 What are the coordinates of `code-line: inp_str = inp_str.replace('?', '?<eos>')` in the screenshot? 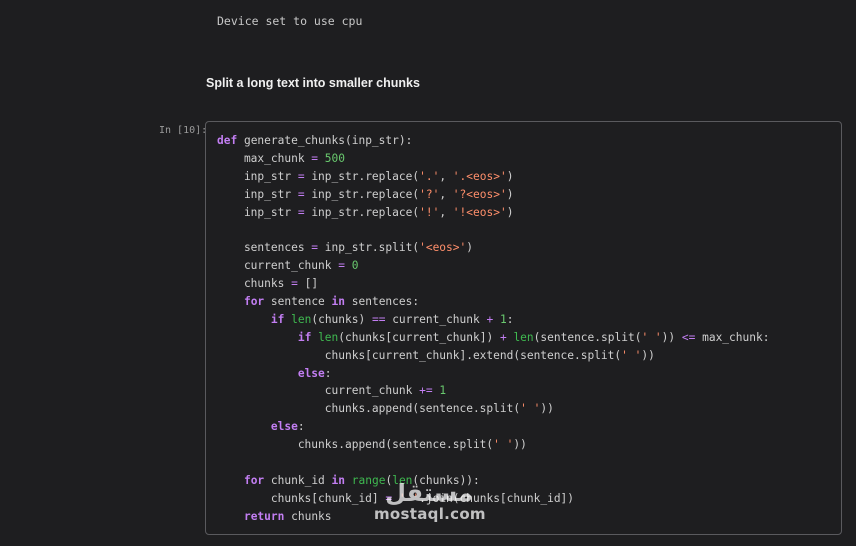 It's located at (493, 195).